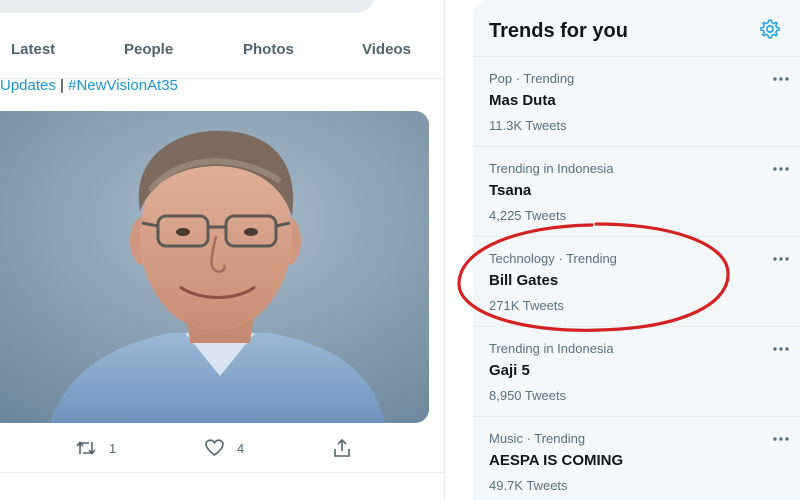 The height and width of the screenshot is (500, 800). I want to click on trend-name: Bill Gates, so click(524, 280).